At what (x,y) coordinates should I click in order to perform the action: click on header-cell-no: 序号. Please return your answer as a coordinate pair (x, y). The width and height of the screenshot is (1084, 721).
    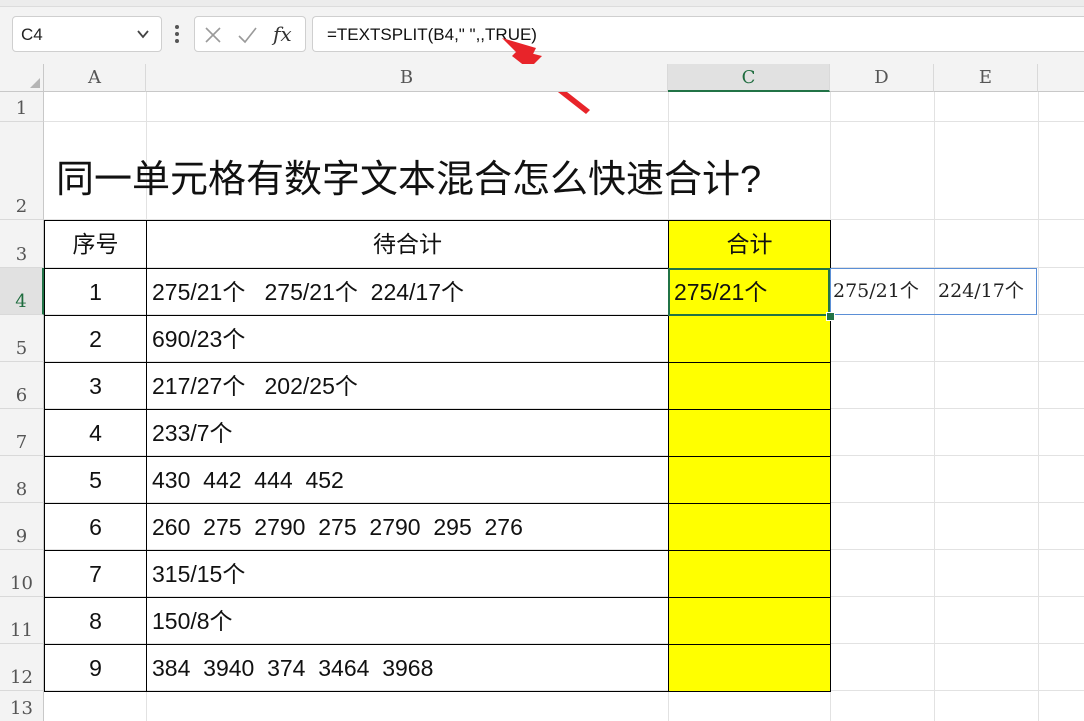
    Looking at the image, I should click on (95, 244).